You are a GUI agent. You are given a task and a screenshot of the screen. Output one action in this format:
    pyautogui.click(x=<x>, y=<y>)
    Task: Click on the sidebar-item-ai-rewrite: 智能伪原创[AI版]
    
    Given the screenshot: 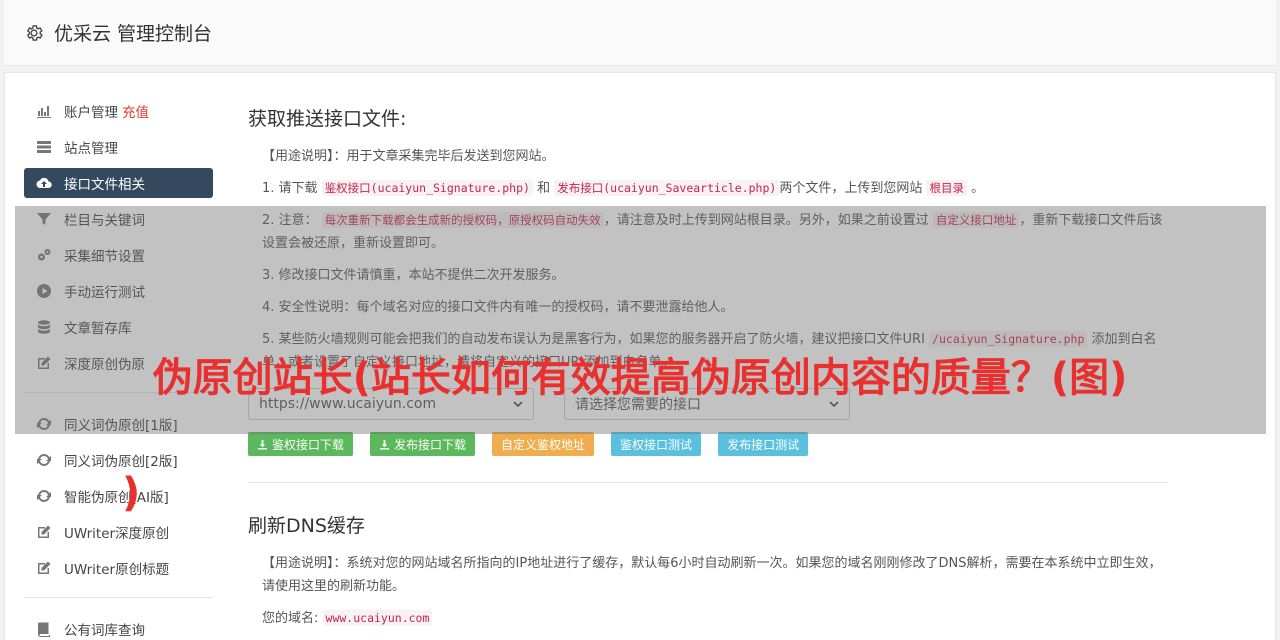 What is the action you would take?
    pyautogui.click(x=118, y=496)
    